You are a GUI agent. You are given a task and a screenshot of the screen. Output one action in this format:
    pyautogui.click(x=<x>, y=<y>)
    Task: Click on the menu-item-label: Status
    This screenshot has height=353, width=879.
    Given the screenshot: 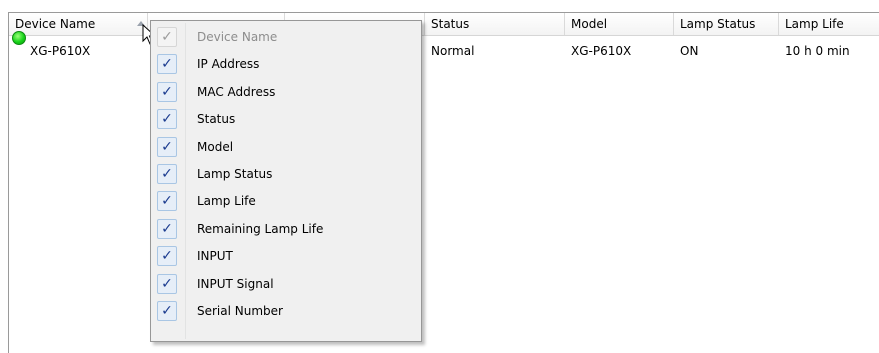 What is the action you would take?
    pyautogui.click(x=216, y=119)
    